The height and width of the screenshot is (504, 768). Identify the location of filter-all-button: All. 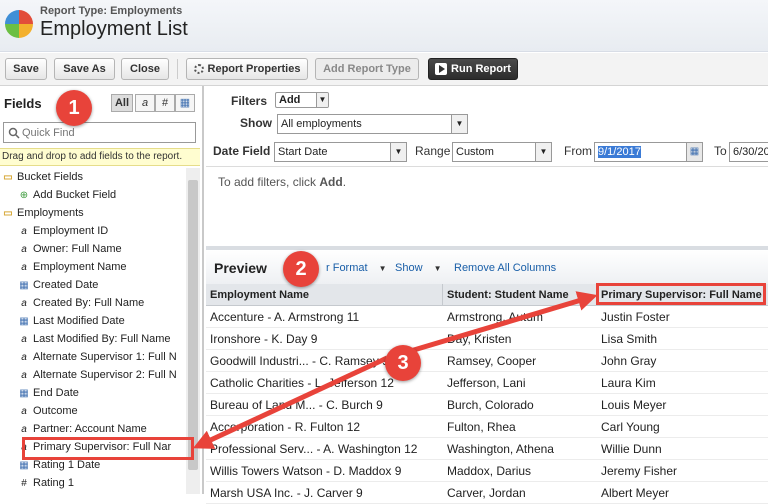
(122, 103).